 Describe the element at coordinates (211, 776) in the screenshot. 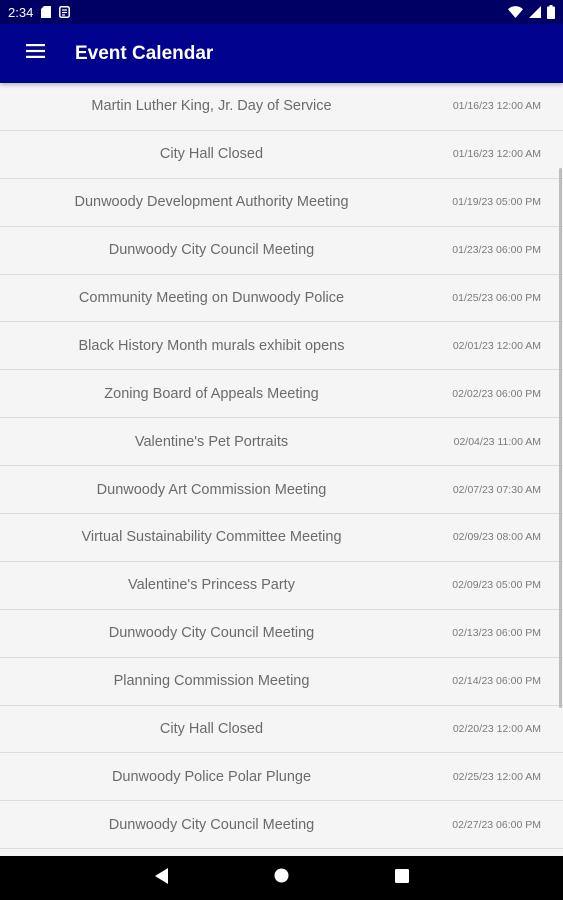

I see `event-title: Dunwoody Police Polar Plunge` at that location.